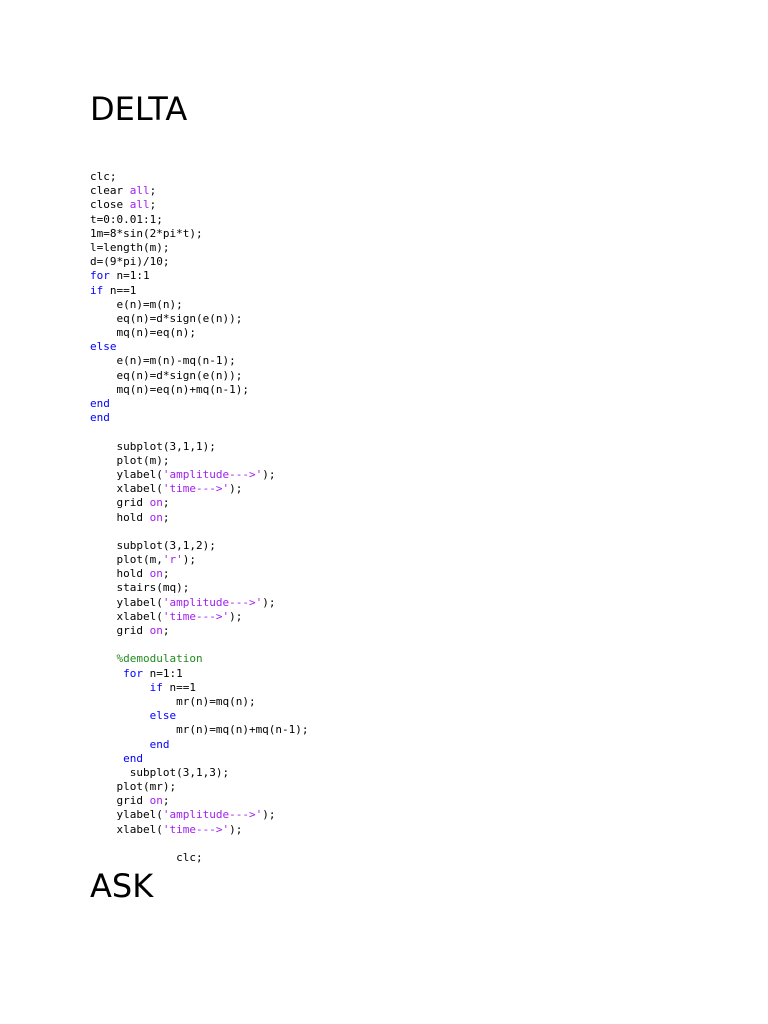 This screenshot has height=1024, width=768. Describe the element at coordinates (172, 560) in the screenshot. I see `code-token-string: 'r'` at that location.